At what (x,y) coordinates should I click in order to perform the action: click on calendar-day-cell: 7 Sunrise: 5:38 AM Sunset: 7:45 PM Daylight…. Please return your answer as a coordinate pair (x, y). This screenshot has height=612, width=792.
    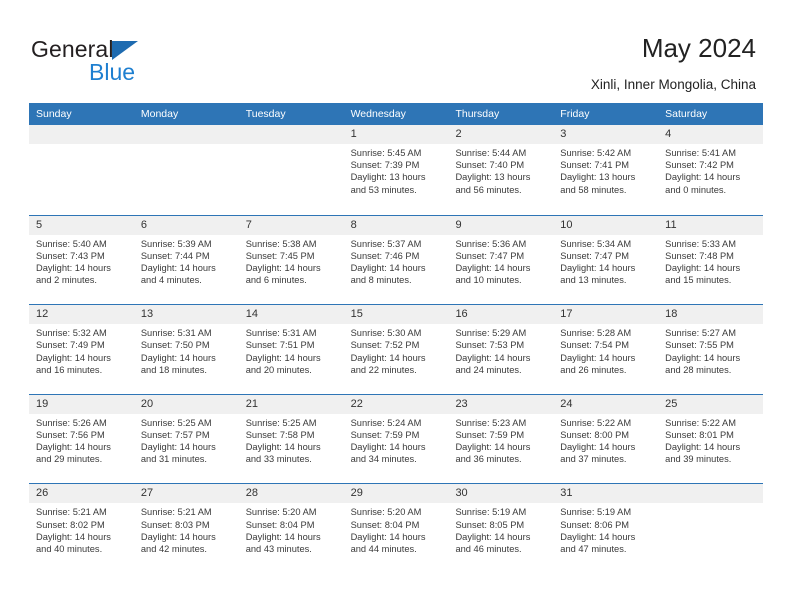
    Looking at the image, I should click on (291, 260).